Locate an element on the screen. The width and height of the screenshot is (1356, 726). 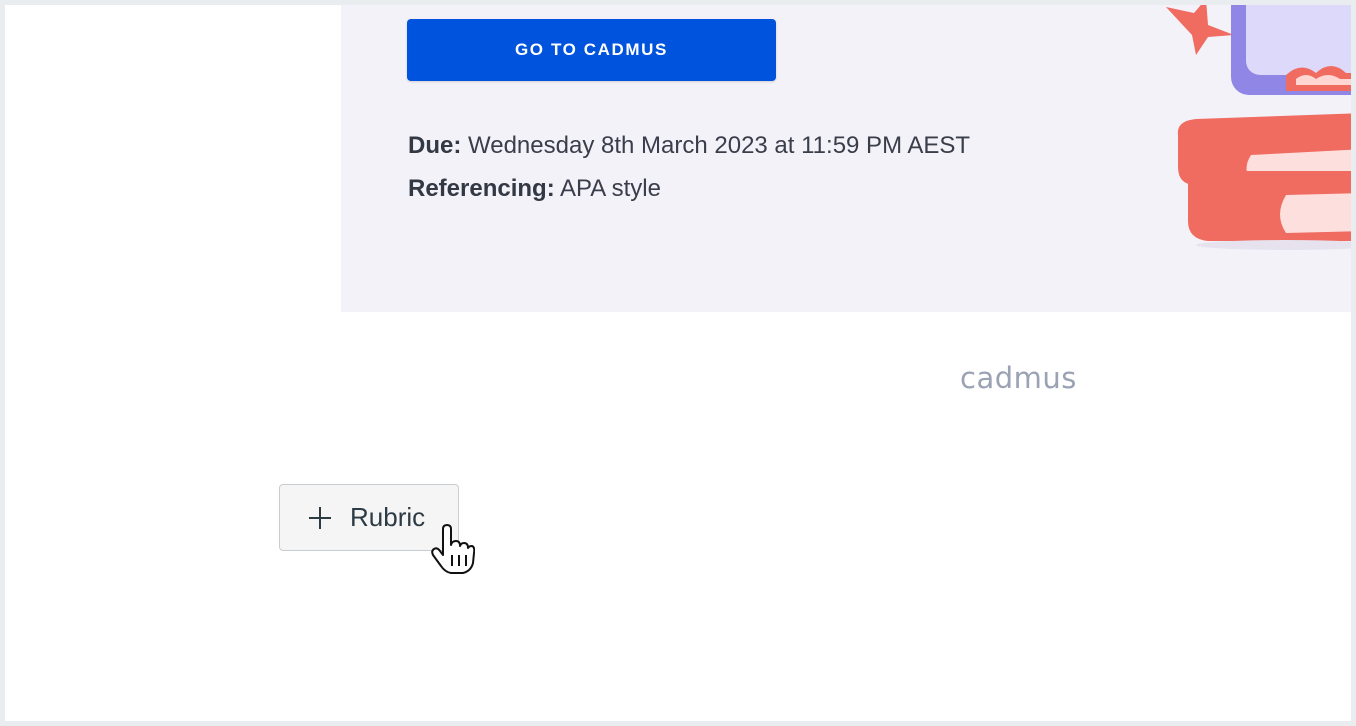
laptop-screen is located at coordinates (1298, 40).